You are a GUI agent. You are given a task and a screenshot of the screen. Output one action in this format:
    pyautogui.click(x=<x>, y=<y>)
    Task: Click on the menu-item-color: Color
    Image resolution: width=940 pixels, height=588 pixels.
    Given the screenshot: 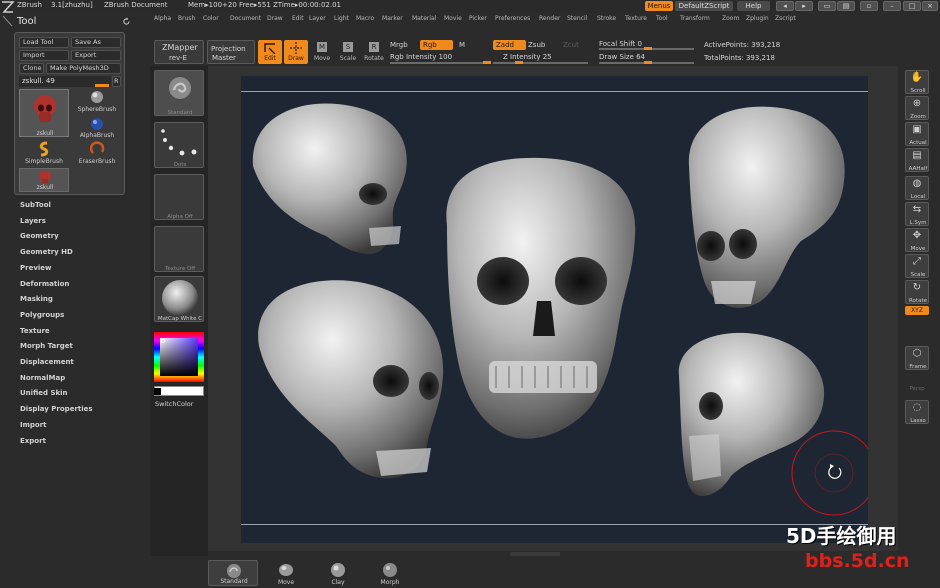 What is the action you would take?
    pyautogui.click(x=211, y=18)
    